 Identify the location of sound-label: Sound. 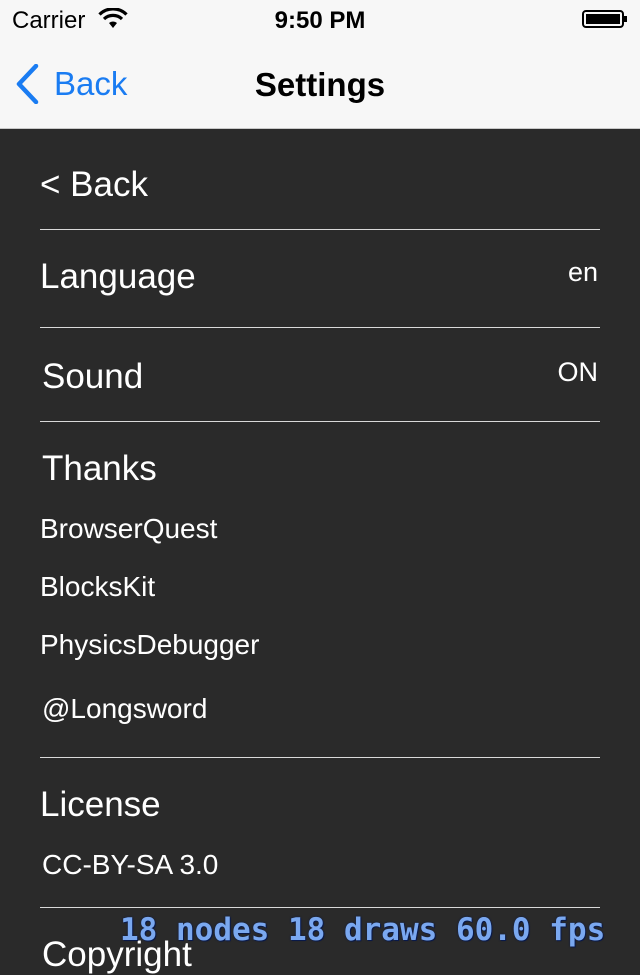
(93, 376).